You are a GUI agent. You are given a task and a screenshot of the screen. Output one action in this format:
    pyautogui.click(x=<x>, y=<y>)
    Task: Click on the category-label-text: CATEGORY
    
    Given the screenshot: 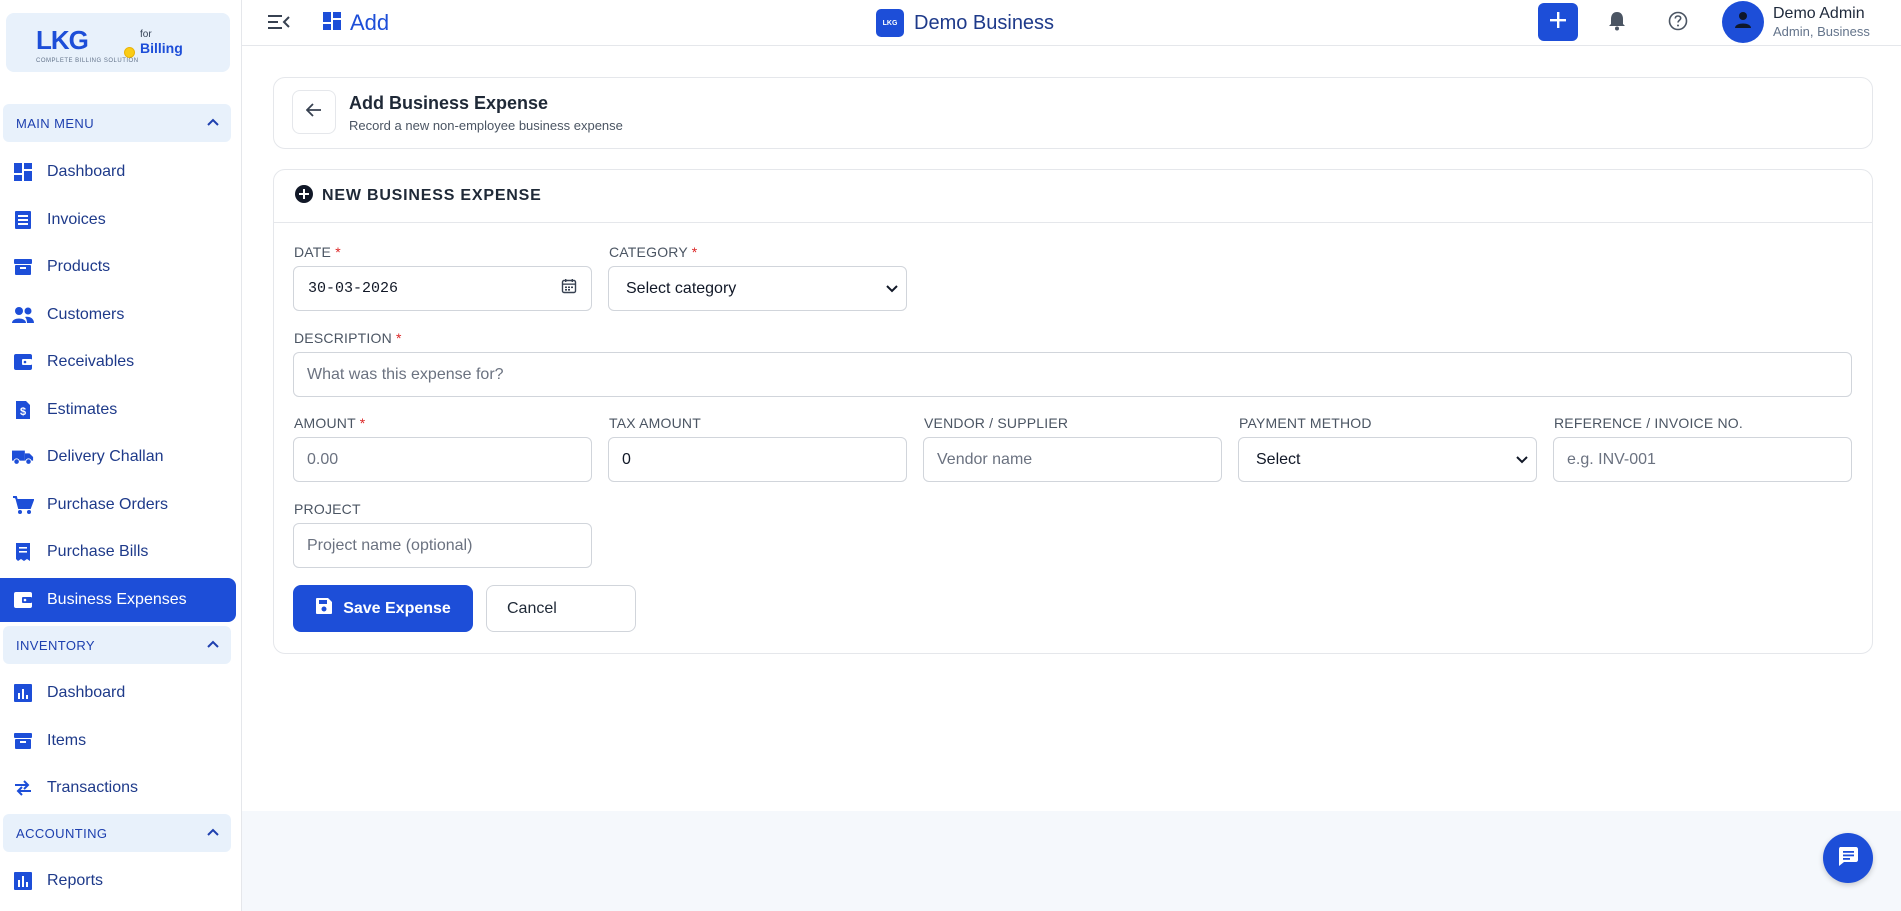 What is the action you would take?
    pyautogui.click(x=648, y=252)
    